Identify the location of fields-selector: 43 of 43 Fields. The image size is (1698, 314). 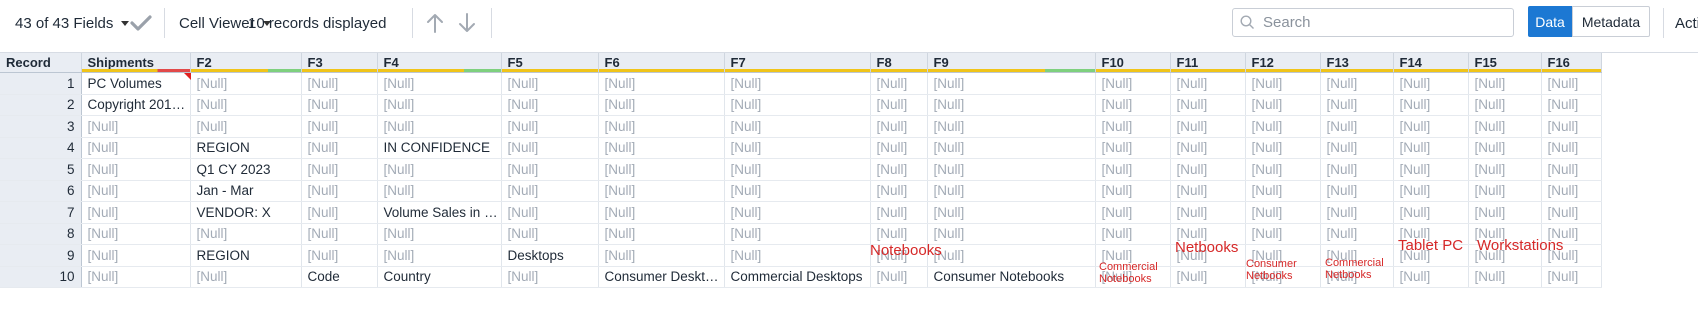
(72, 23).